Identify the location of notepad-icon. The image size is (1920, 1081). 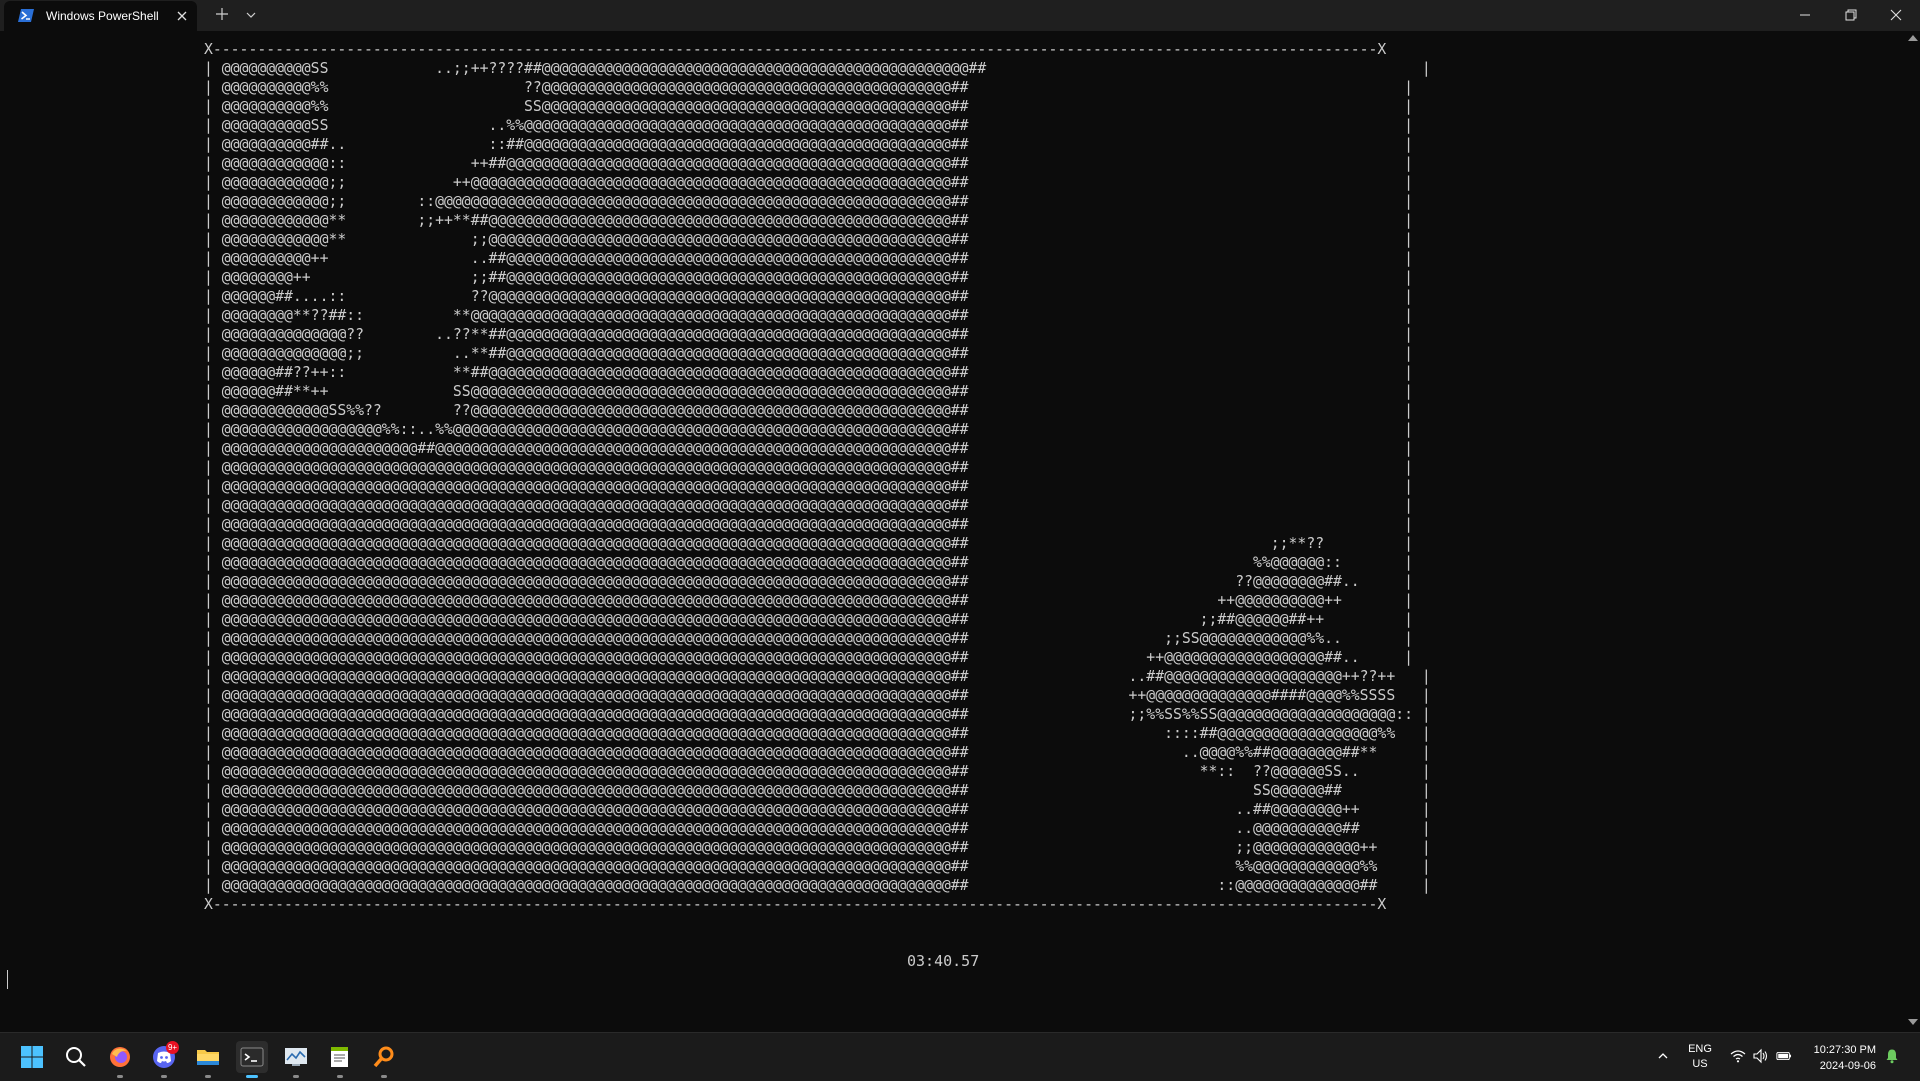
(339, 1057).